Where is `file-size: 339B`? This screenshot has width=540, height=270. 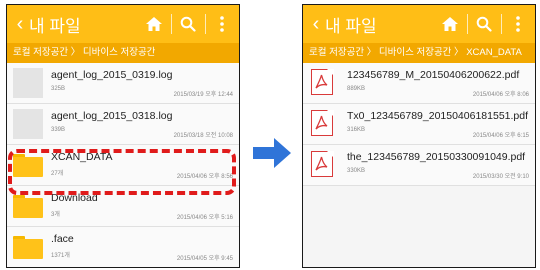
file-size: 339B is located at coordinates (58, 130).